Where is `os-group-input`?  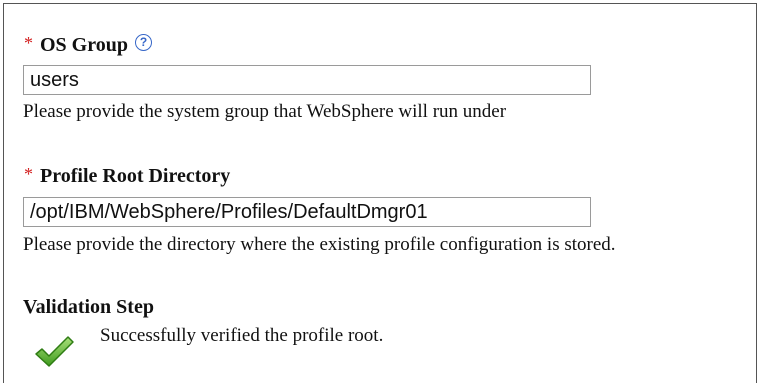
os-group-input is located at coordinates (307, 80).